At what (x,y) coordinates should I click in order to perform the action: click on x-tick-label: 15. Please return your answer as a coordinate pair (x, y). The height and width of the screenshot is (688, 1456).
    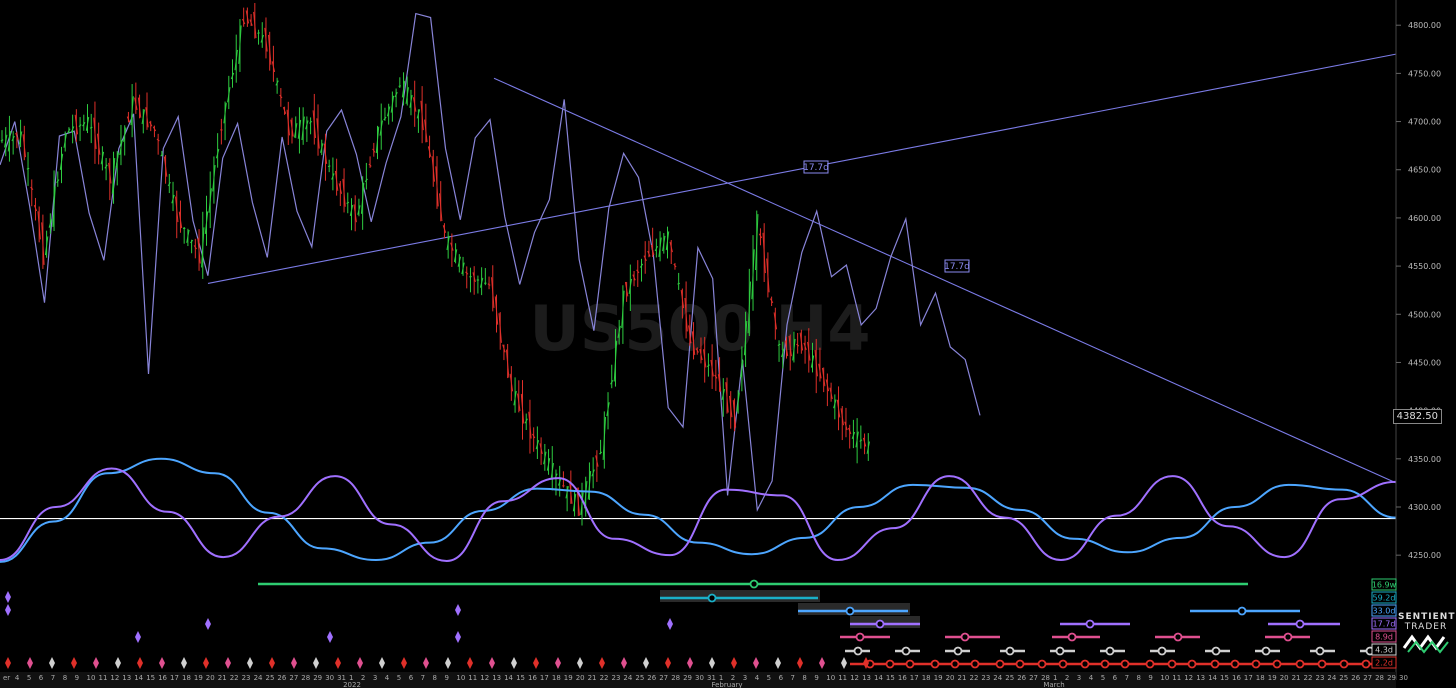
    Looking at the image, I should click on (520, 678).